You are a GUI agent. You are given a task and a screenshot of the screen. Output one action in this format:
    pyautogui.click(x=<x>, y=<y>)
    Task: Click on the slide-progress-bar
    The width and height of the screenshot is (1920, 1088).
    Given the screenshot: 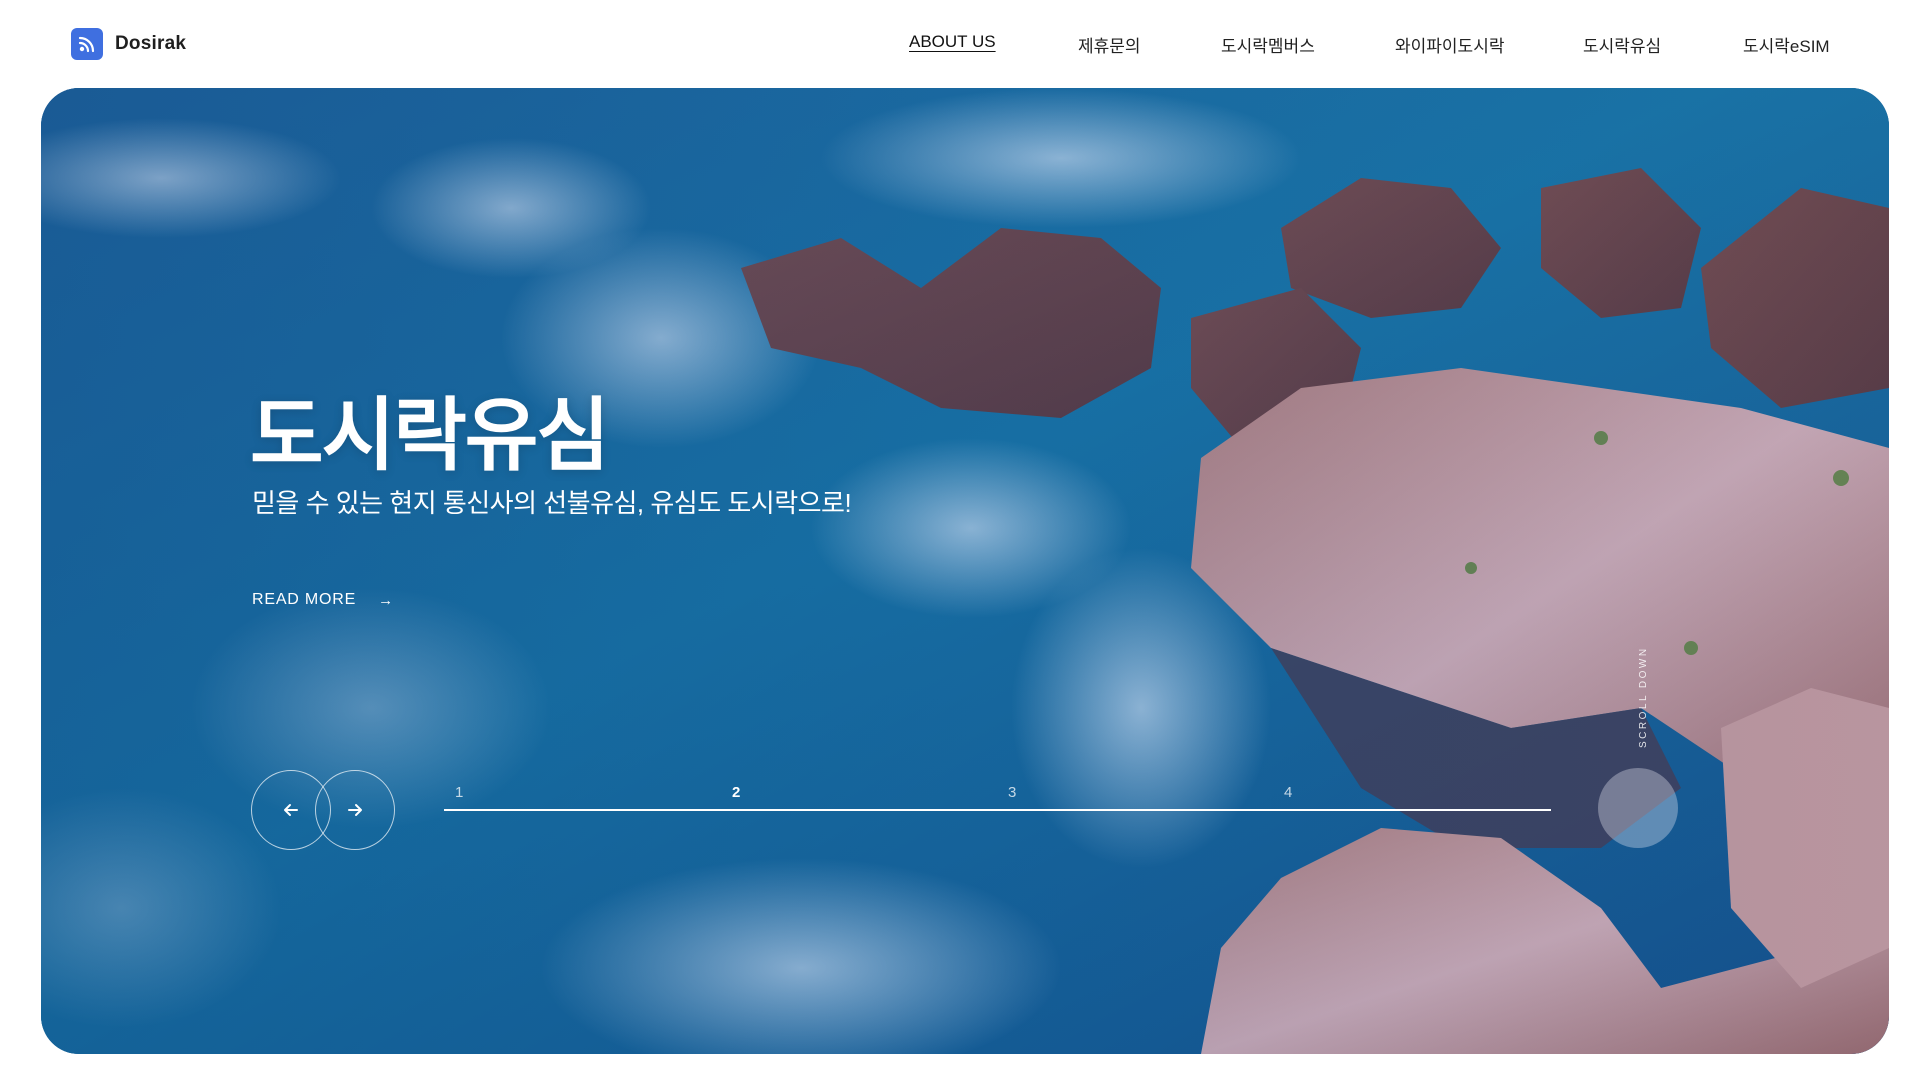 What is the action you would take?
    pyautogui.click(x=997, y=810)
    